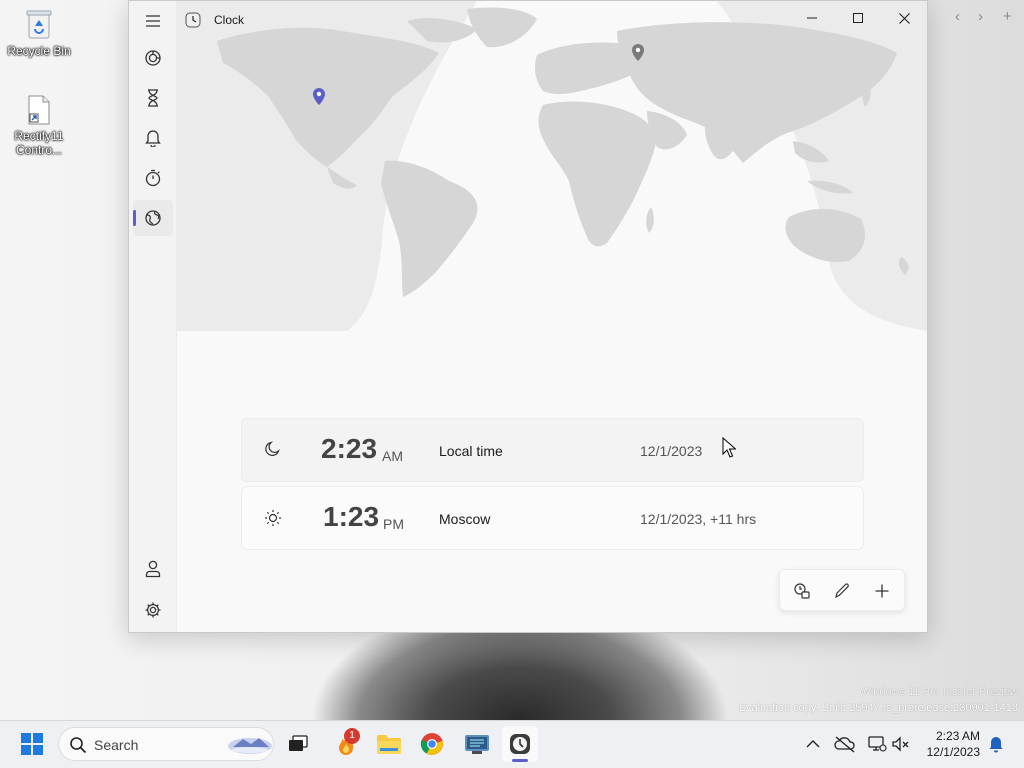 The width and height of the screenshot is (1024, 768). I want to click on tray-overflow-button, so click(813, 744).